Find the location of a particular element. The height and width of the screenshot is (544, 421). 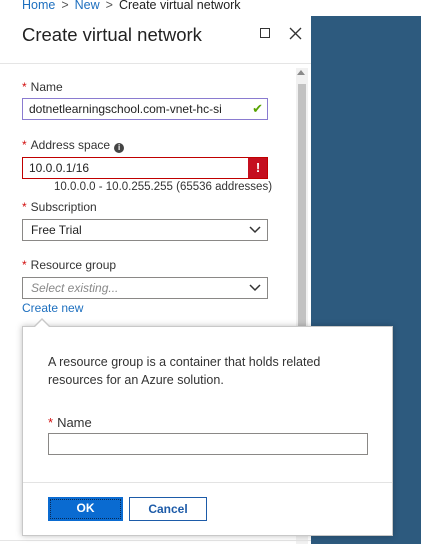

error-icon: ! is located at coordinates (257, 168).